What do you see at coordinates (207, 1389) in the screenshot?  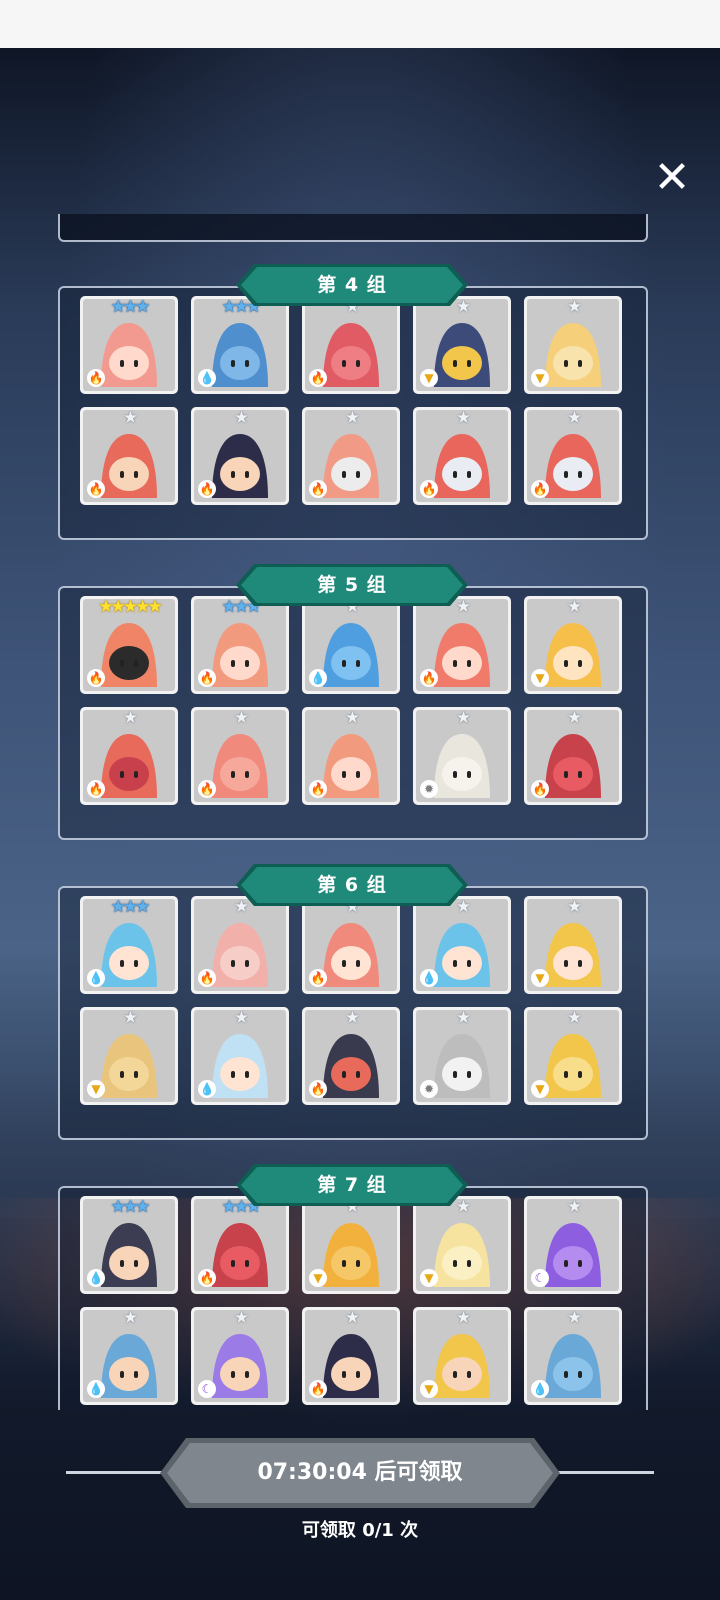 I see `dark-element-icon: ☾` at bounding box center [207, 1389].